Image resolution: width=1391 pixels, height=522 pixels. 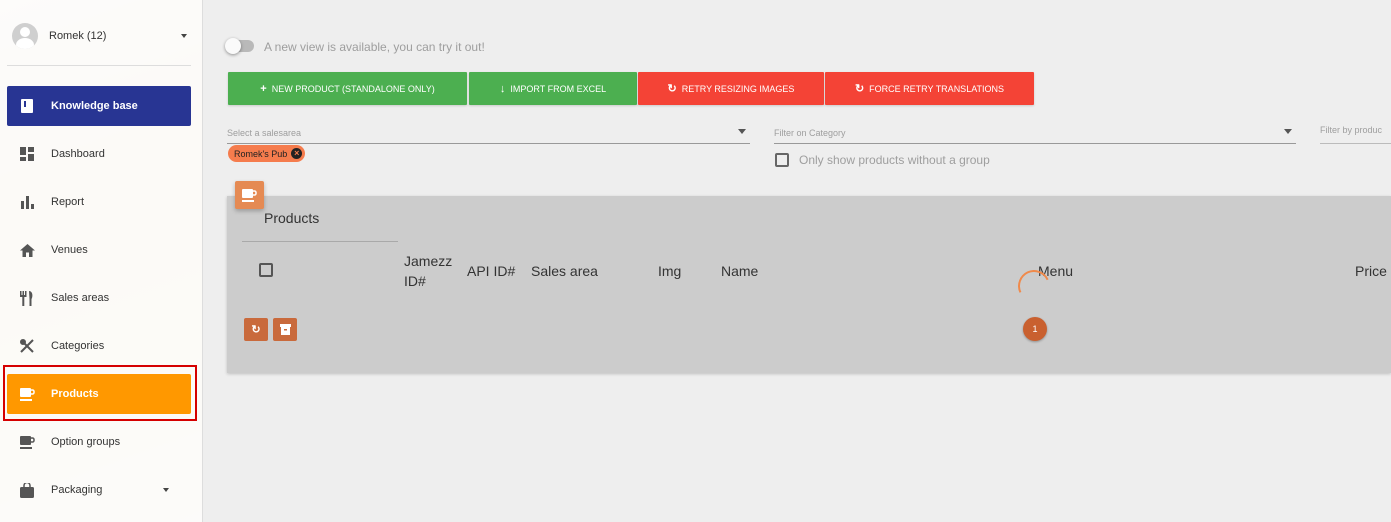 I want to click on sidebar-item-option-groups: Option groups, so click(x=99, y=442).